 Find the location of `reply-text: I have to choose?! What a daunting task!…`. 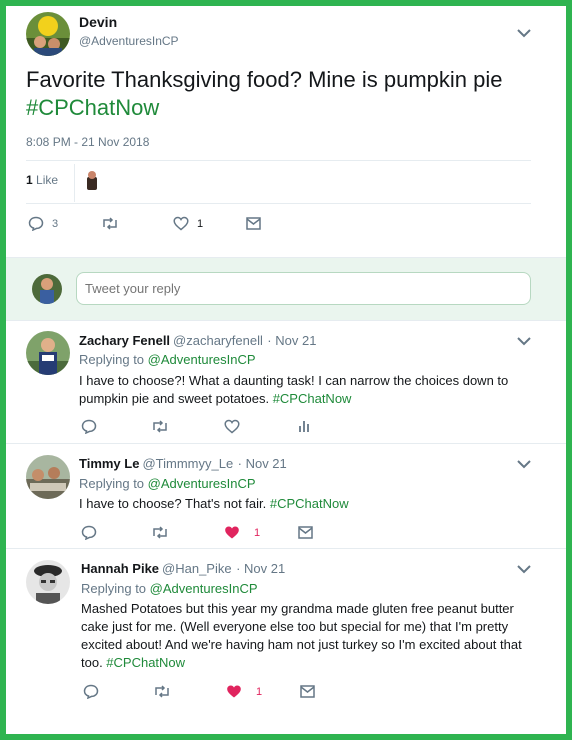

reply-text: I have to choose?! What a daunting task!… is located at coordinates (299, 390).